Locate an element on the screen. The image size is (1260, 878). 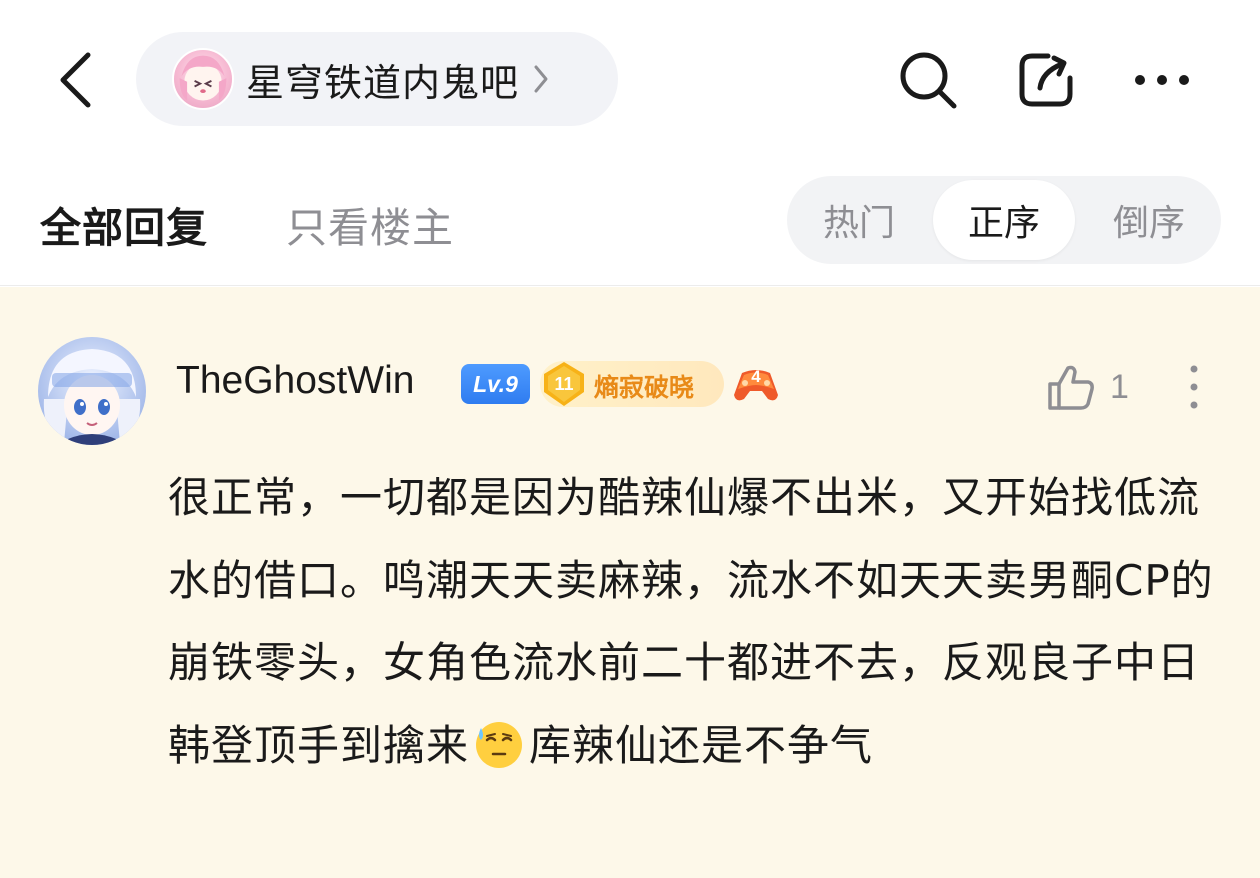
reply-text-part-2: 库辣仙还是不争气 is located at coordinates (701, 745).